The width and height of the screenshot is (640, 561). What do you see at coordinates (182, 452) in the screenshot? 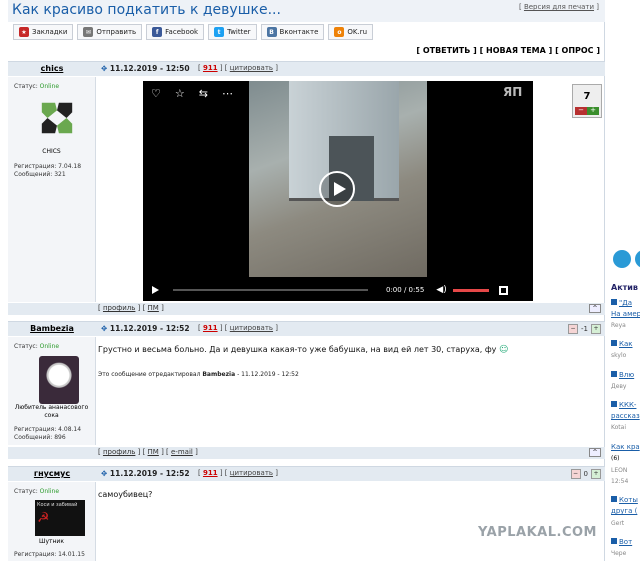
I see `email-link: e-mail` at bounding box center [182, 452].